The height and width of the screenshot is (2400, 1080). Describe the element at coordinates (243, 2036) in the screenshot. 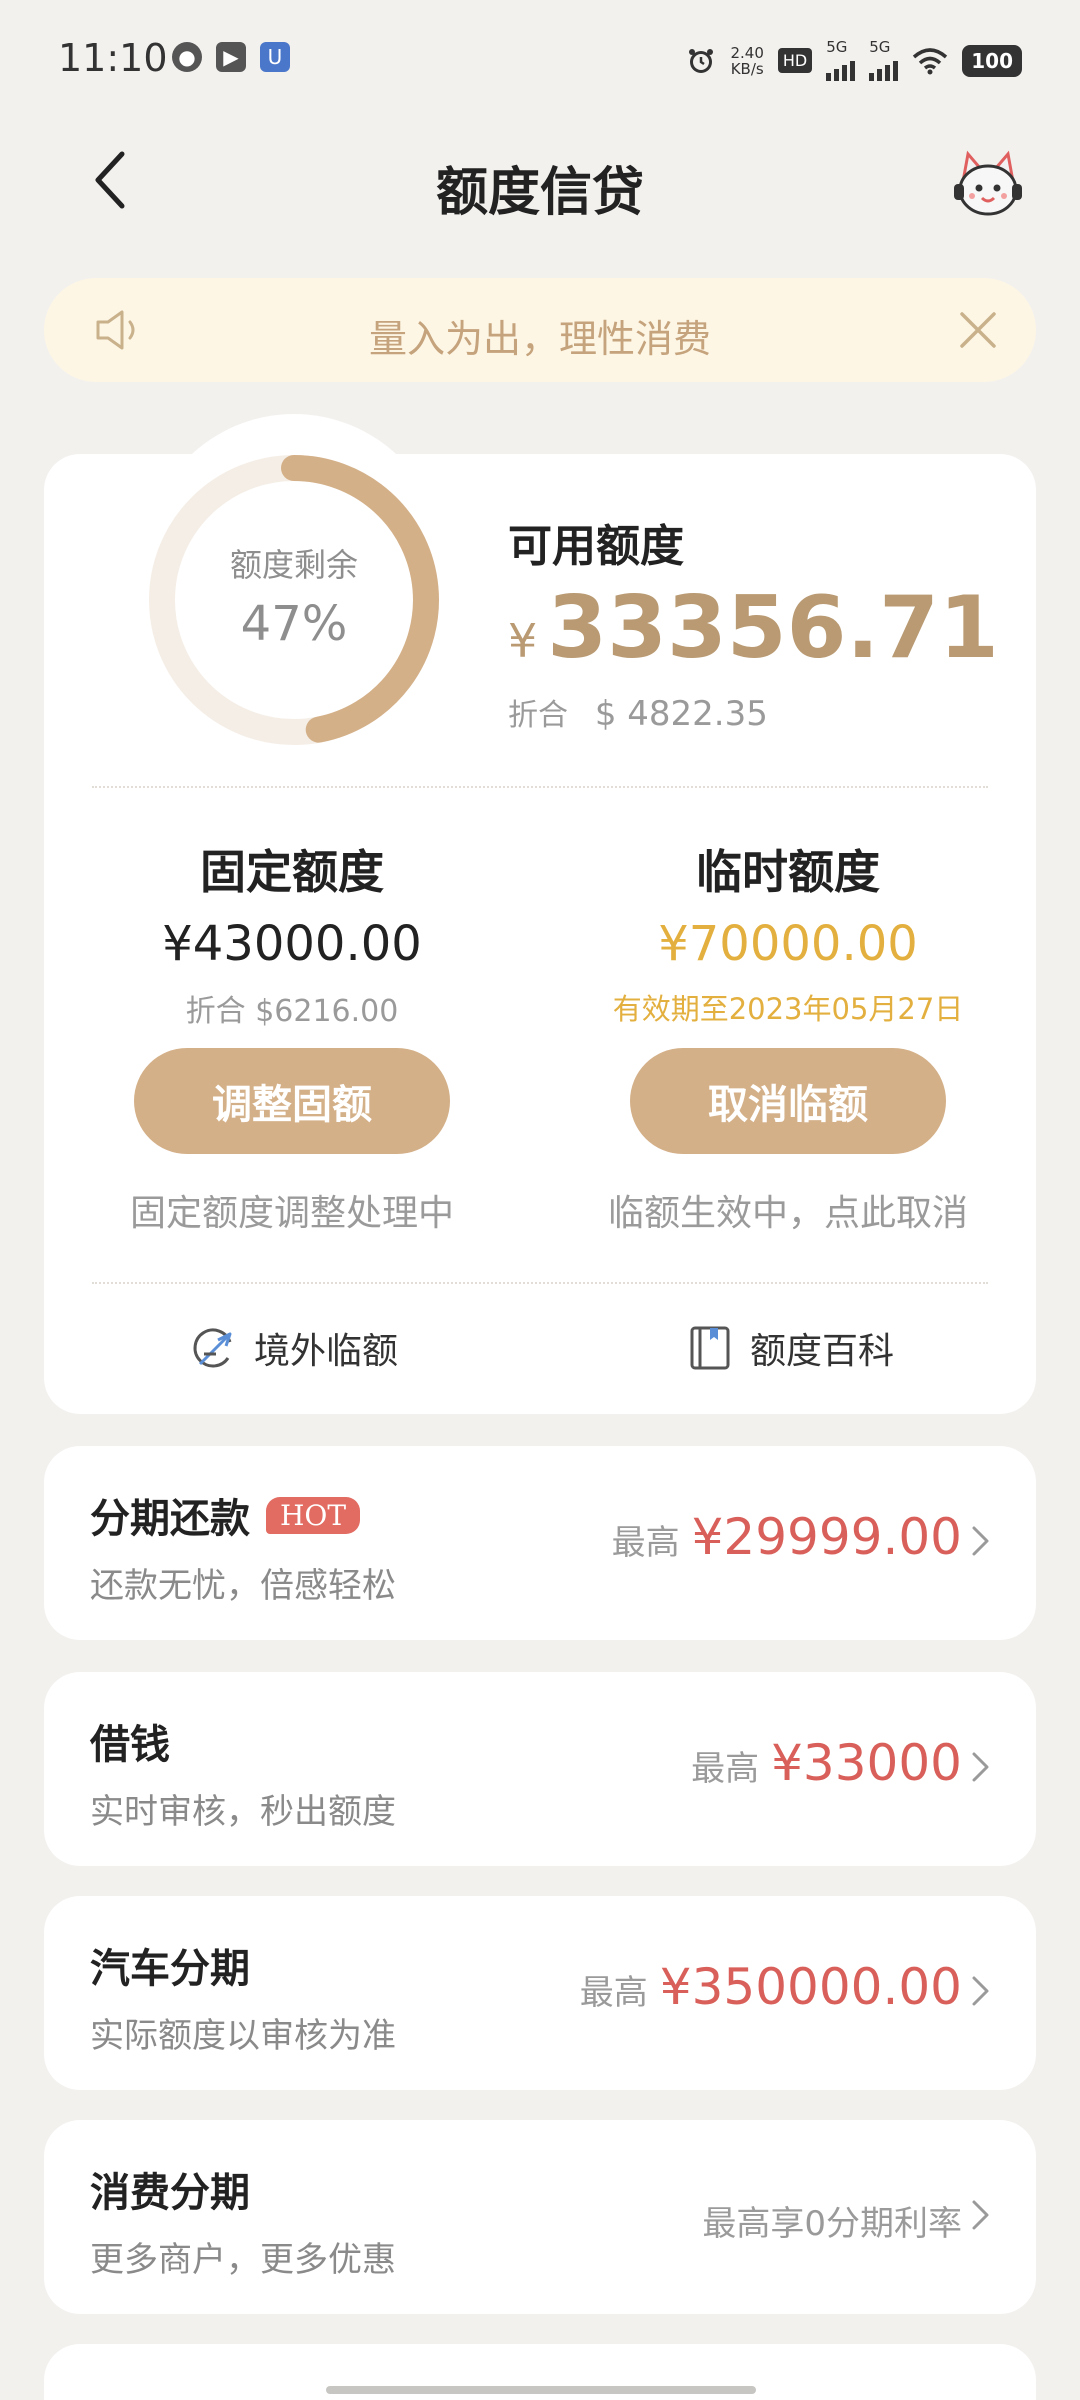

I see `list-item-subtitle: 实际额度以审核为准` at that location.